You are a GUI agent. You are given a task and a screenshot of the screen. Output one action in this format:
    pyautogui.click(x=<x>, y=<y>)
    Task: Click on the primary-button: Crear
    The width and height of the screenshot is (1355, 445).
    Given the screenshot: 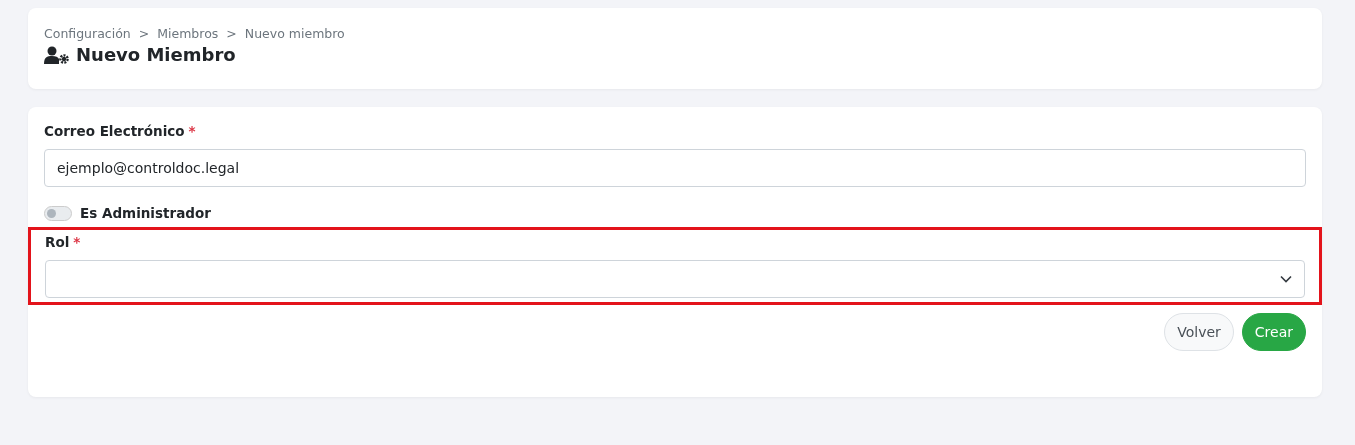 What is the action you would take?
    pyautogui.click(x=1273, y=332)
    